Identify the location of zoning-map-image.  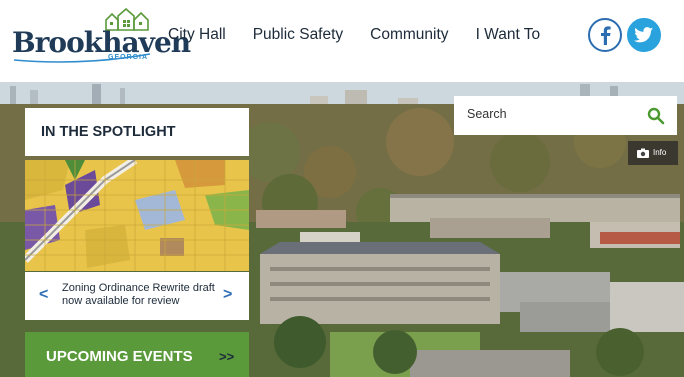
(137, 215).